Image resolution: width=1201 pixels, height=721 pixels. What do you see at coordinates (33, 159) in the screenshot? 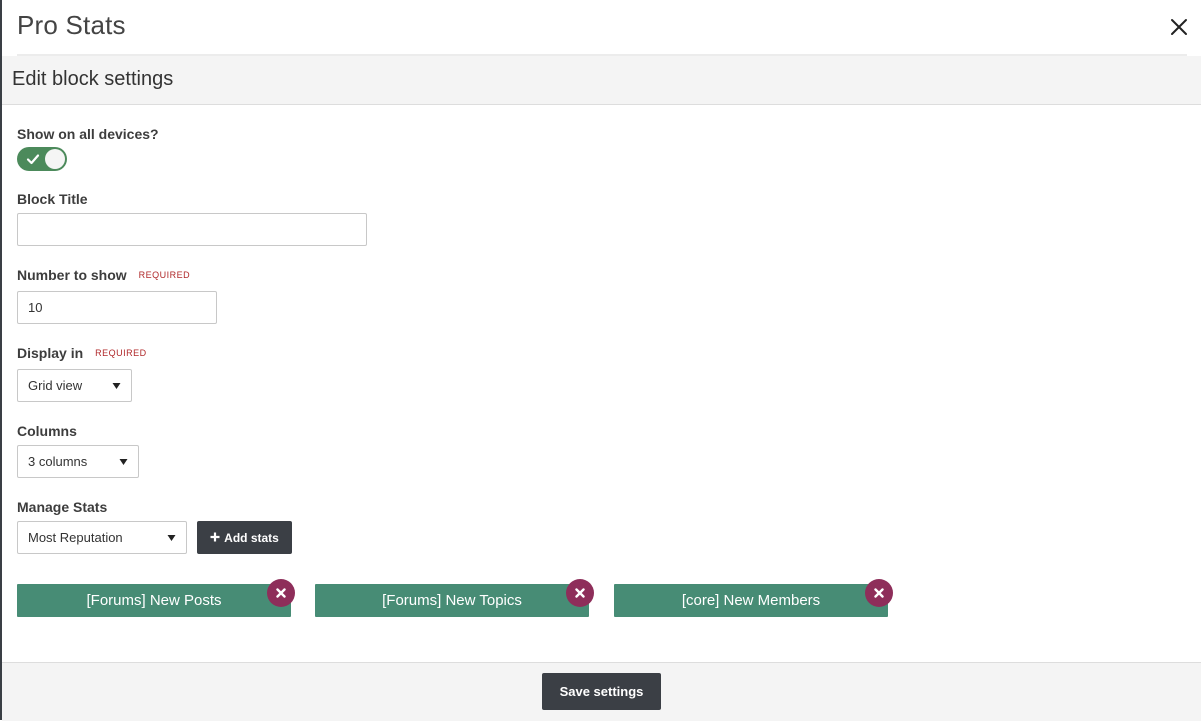
I see `check-icon` at bounding box center [33, 159].